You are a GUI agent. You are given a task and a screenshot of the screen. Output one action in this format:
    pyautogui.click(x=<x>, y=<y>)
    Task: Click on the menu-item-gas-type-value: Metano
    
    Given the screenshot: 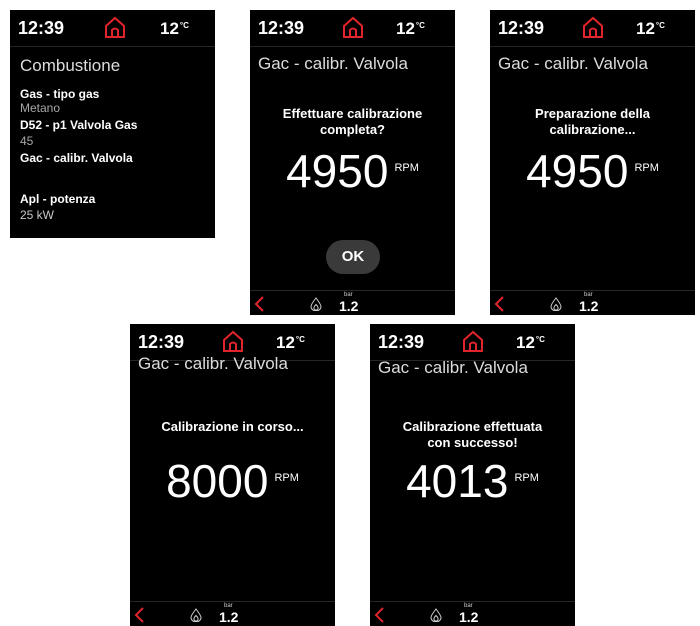 What is the action you would take?
    pyautogui.click(x=40, y=108)
    